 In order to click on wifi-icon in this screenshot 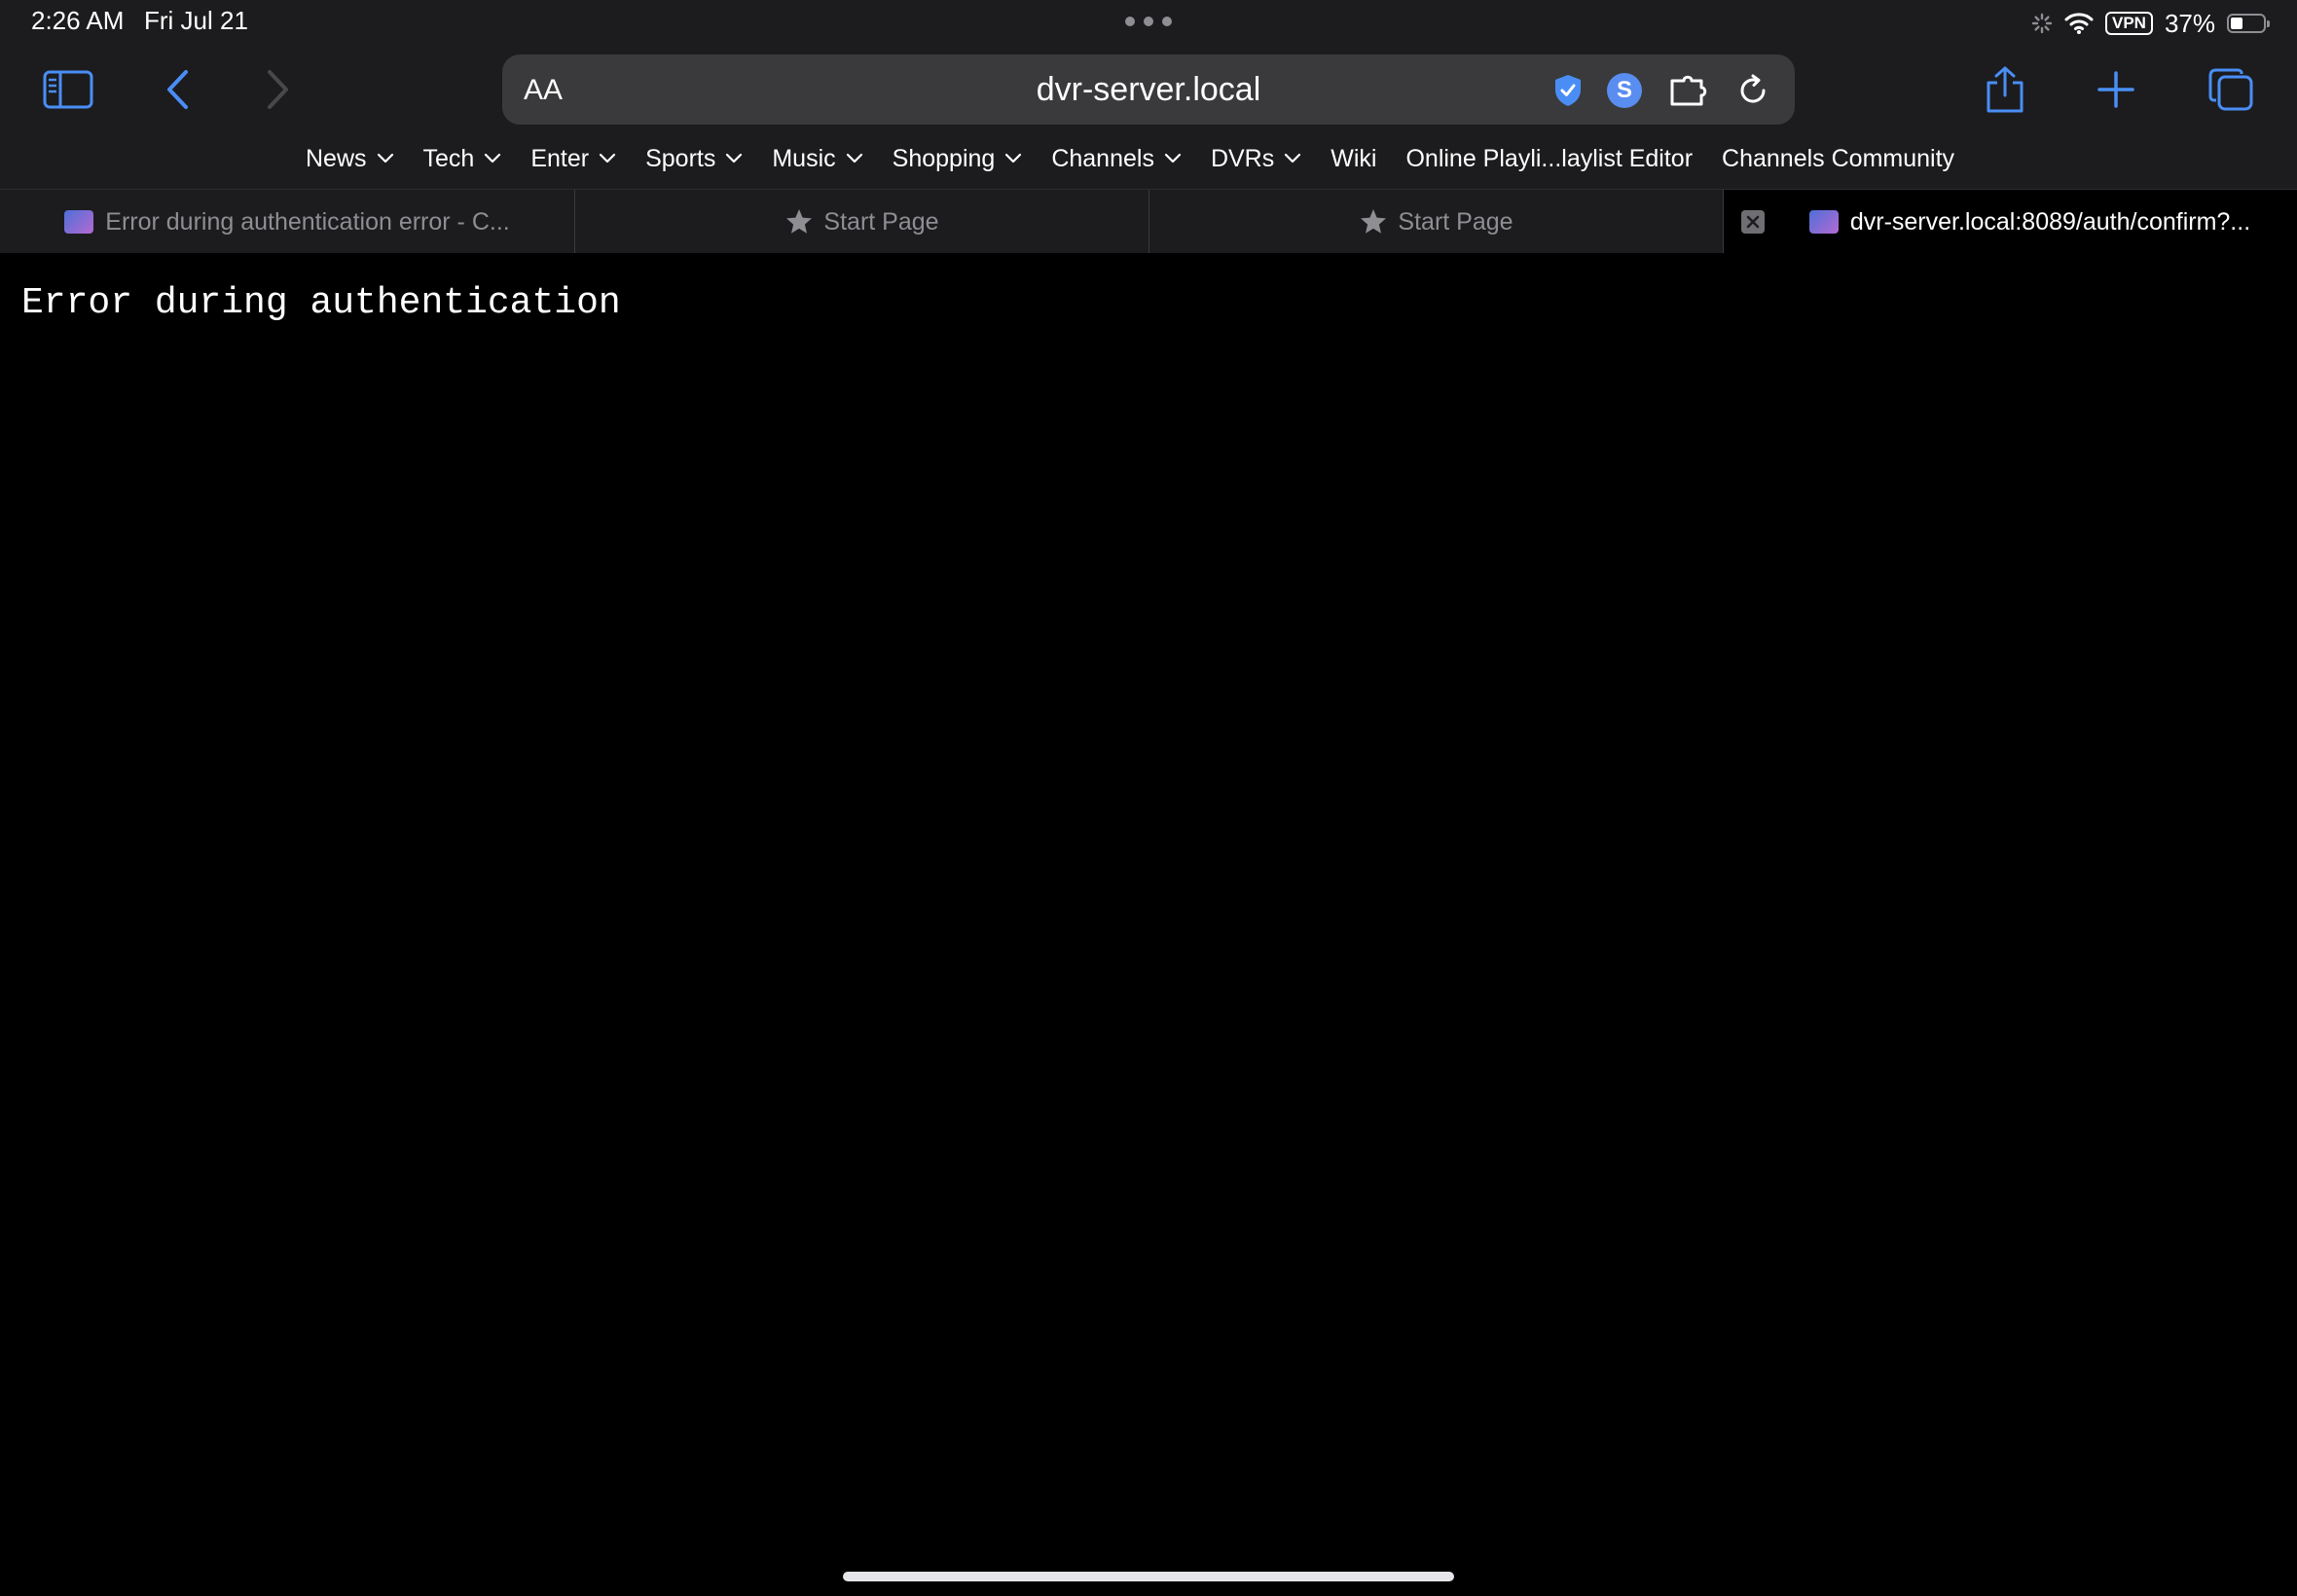, I will do `click(2079, 23)`.